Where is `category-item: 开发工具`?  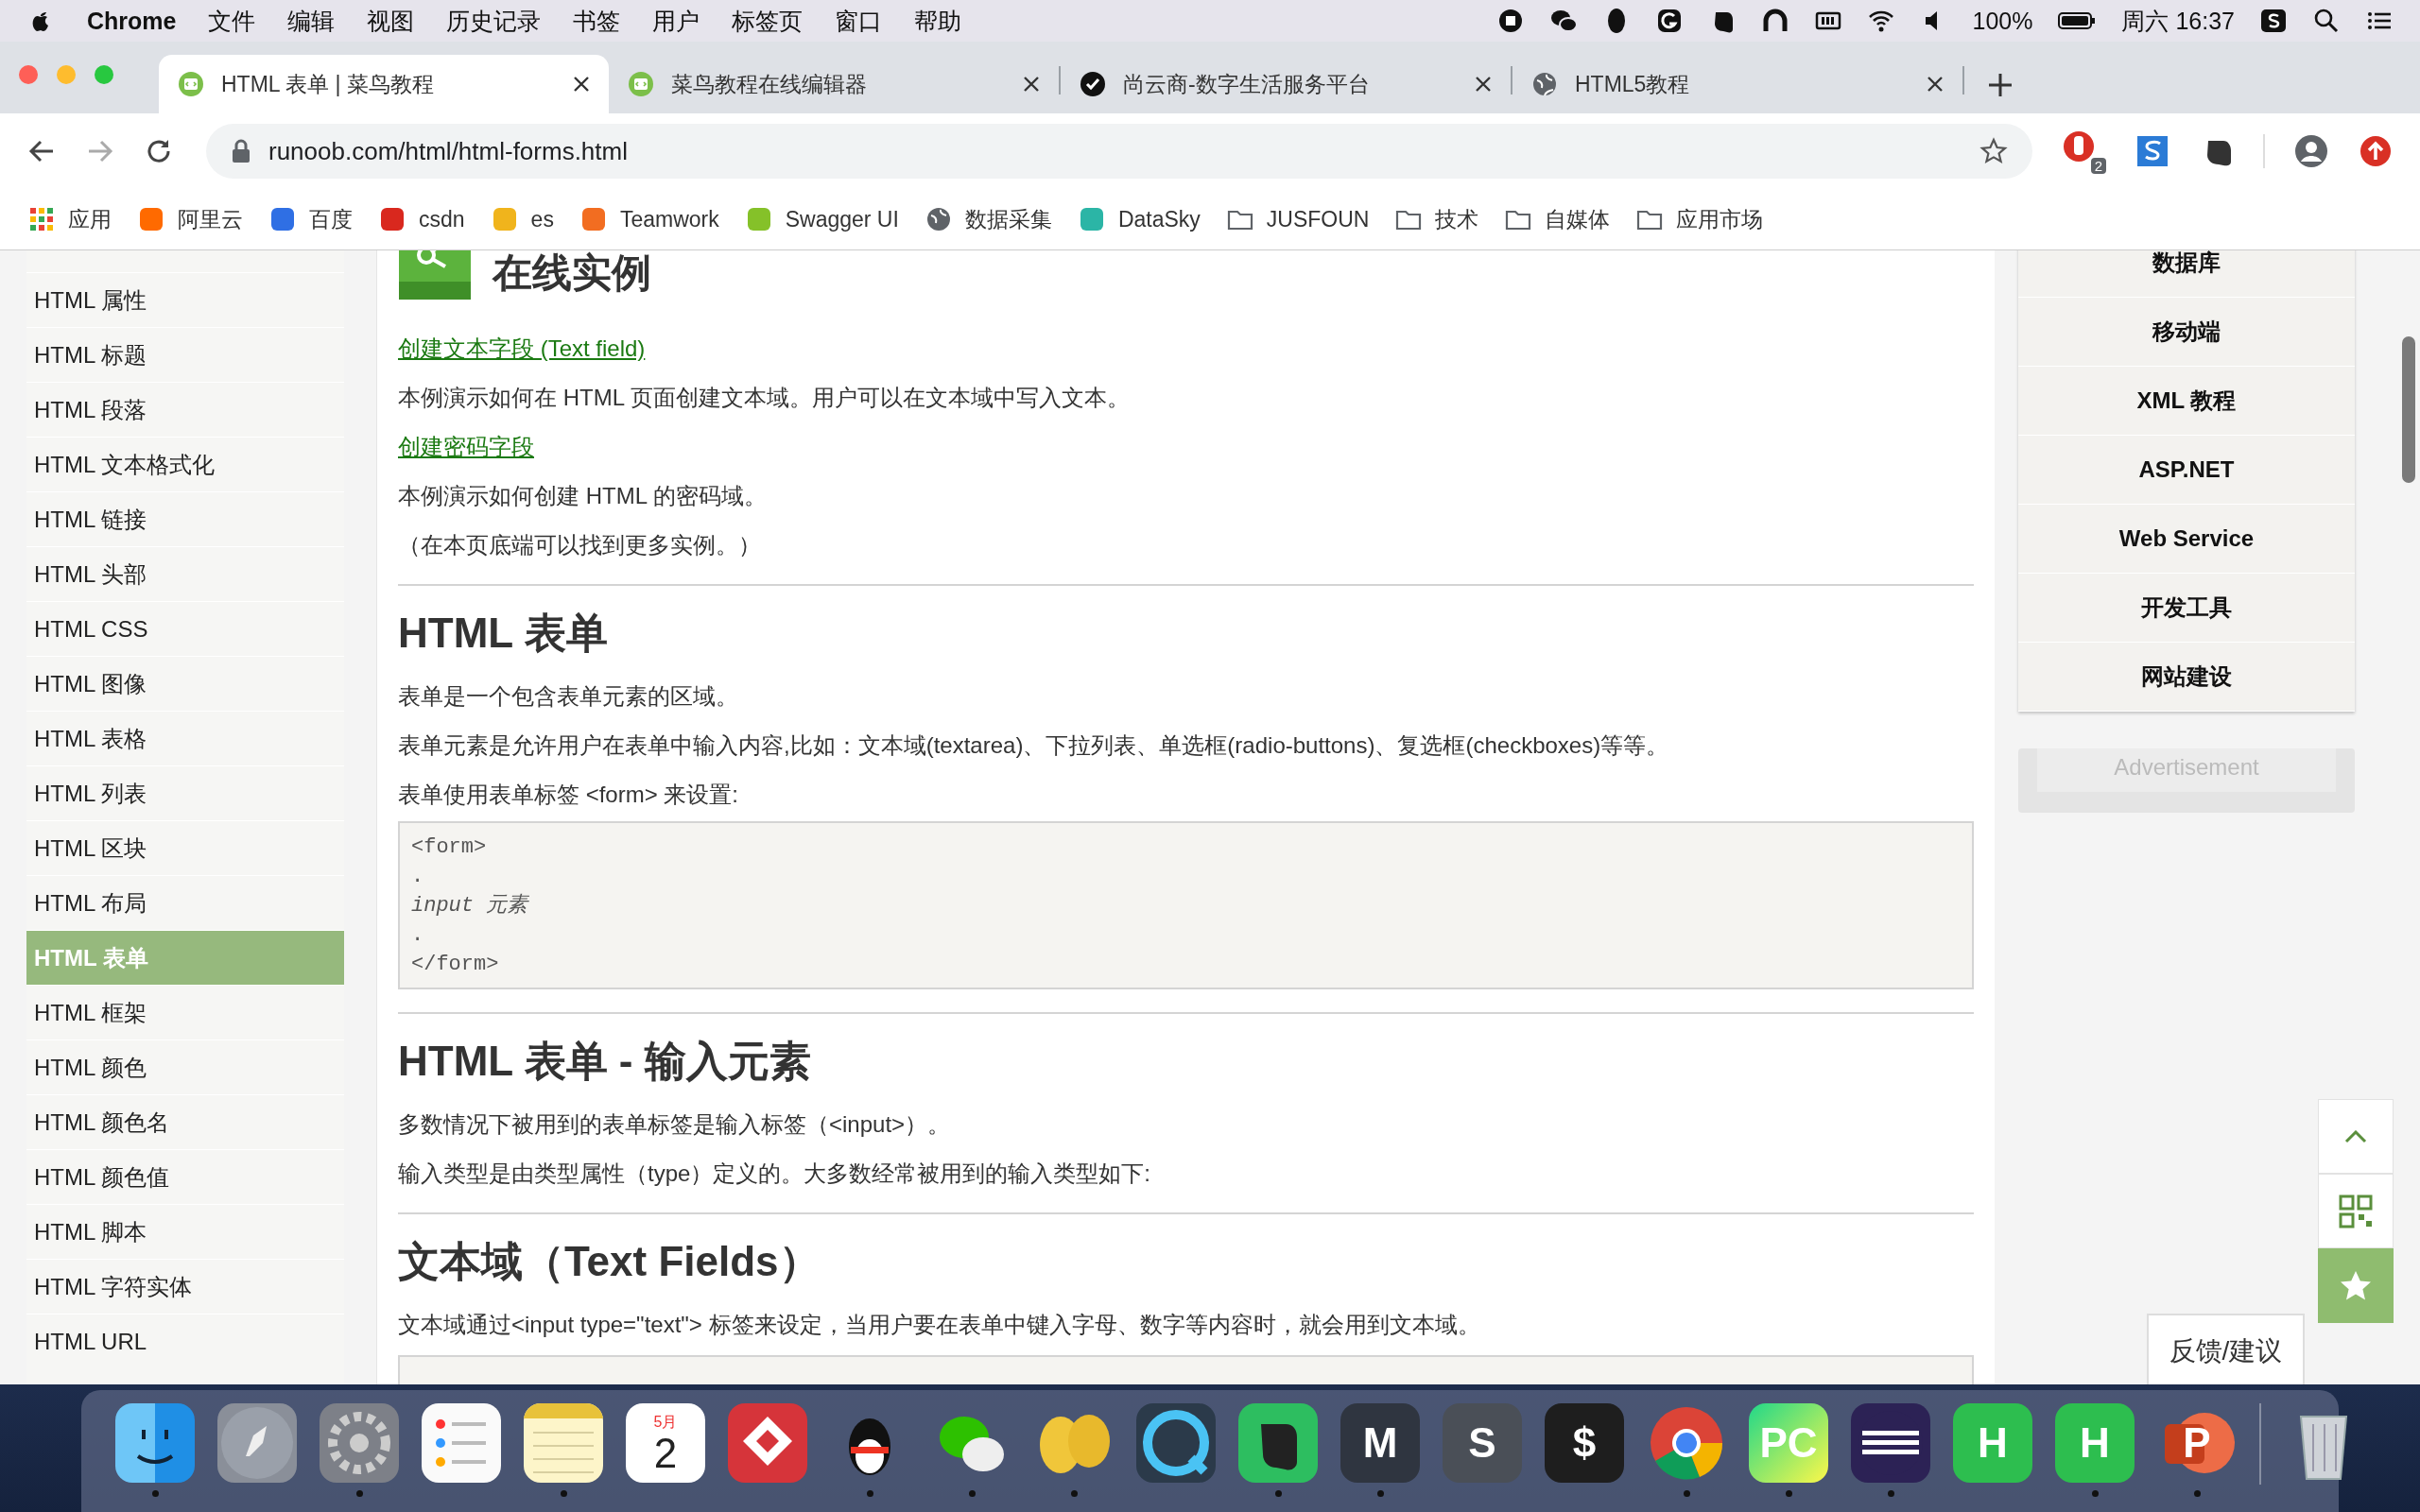 category-item: 开发工具 is located at coordinates (2186, 608).